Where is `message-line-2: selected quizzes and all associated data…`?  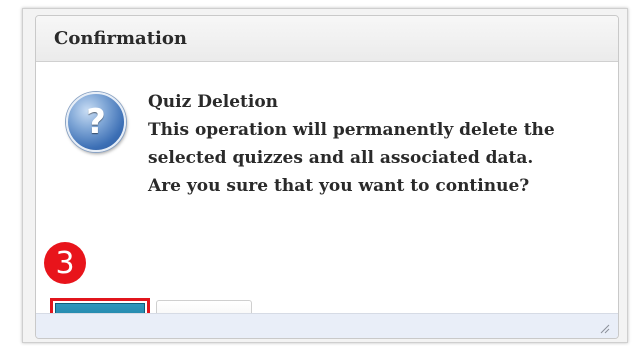 message-line-2: selected quizzes and all associated data… is located at coordinates (341, 158).